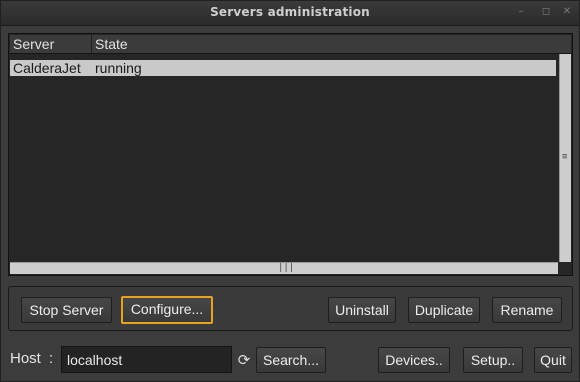  I want to click on maximize-icon: ◻, so click(546, 12).